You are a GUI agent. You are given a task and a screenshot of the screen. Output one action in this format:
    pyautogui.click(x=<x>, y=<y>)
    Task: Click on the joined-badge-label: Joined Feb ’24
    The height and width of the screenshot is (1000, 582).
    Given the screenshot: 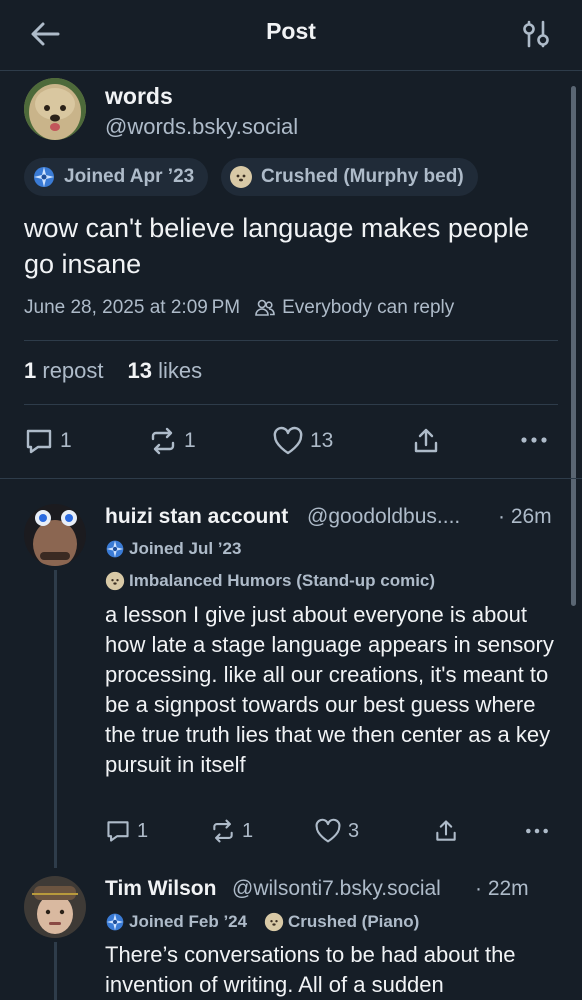 What is the action you would take?
    pyautogui.click(x=188, y=921)
    